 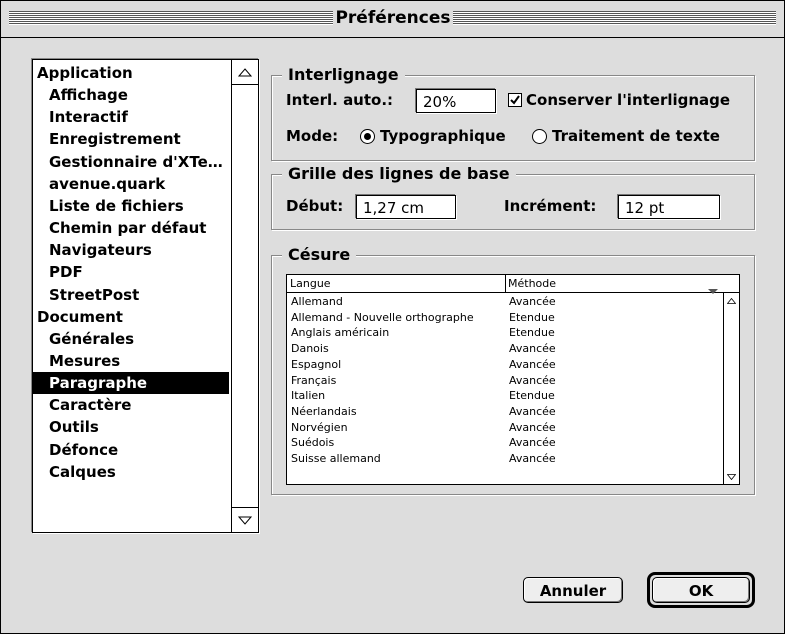 I want to click on category-item: Application, so click(x=131, y=73).